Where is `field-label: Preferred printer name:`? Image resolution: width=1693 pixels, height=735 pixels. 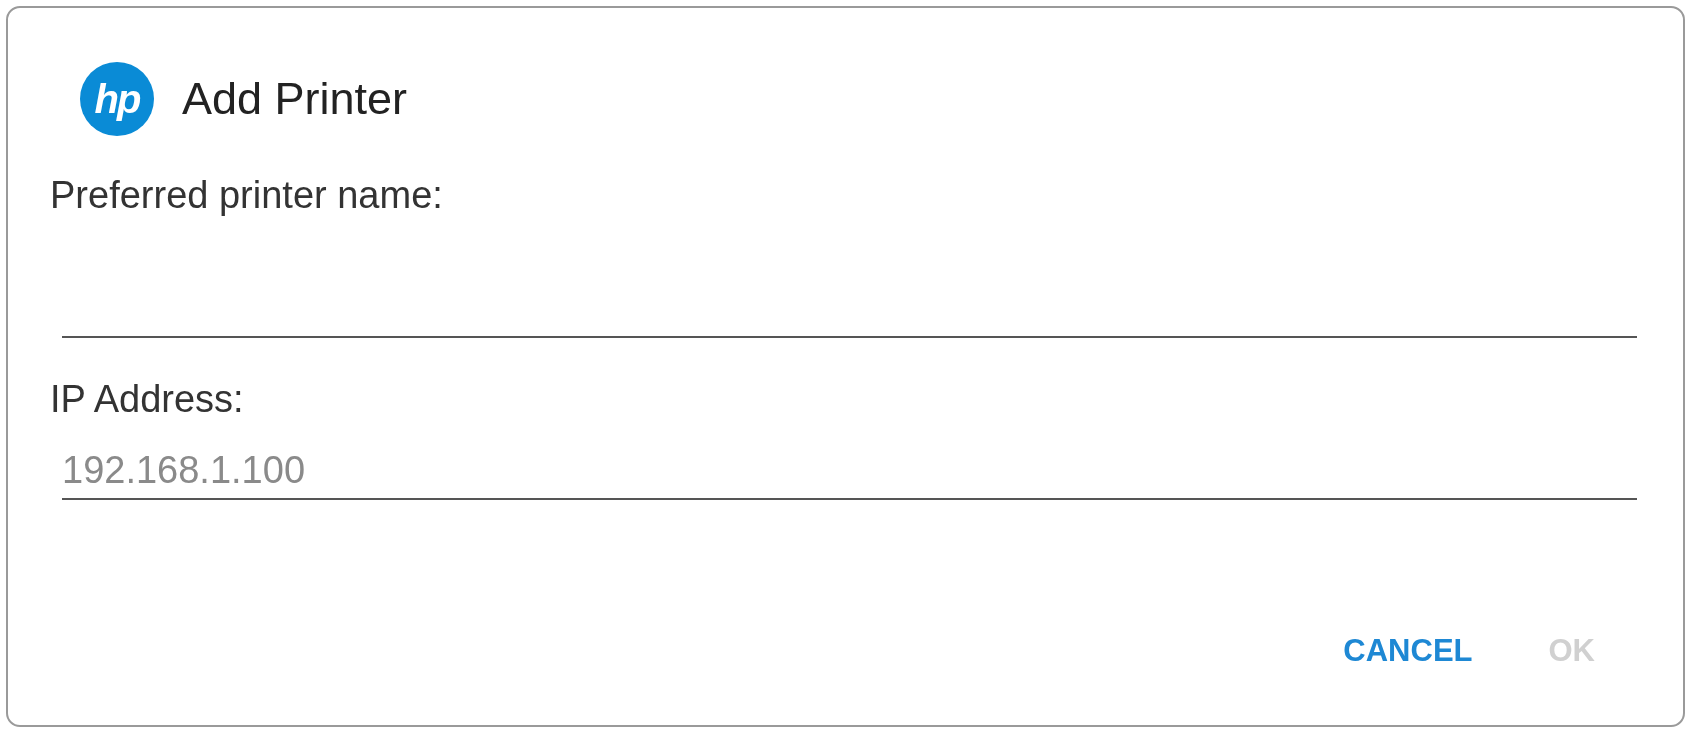 field-label: Preferred printer name: is located at coordinates (247, 195).